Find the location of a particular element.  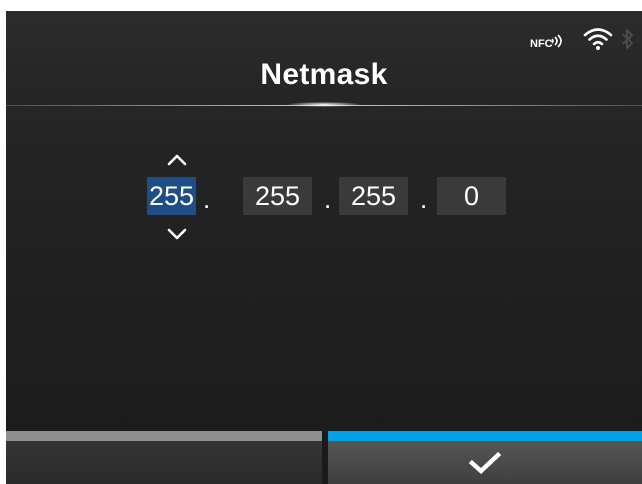

wifi-icon is located at coordinates (598, 39).